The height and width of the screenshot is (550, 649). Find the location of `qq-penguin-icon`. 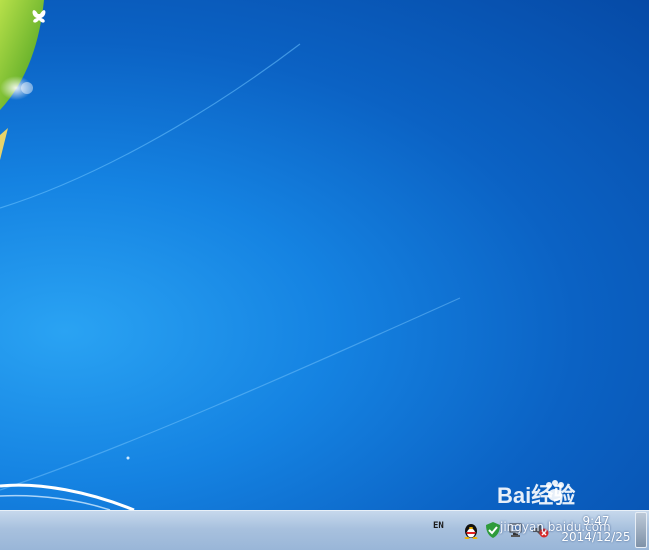

qq-penguin-icon is located at coordinates (471, 530).